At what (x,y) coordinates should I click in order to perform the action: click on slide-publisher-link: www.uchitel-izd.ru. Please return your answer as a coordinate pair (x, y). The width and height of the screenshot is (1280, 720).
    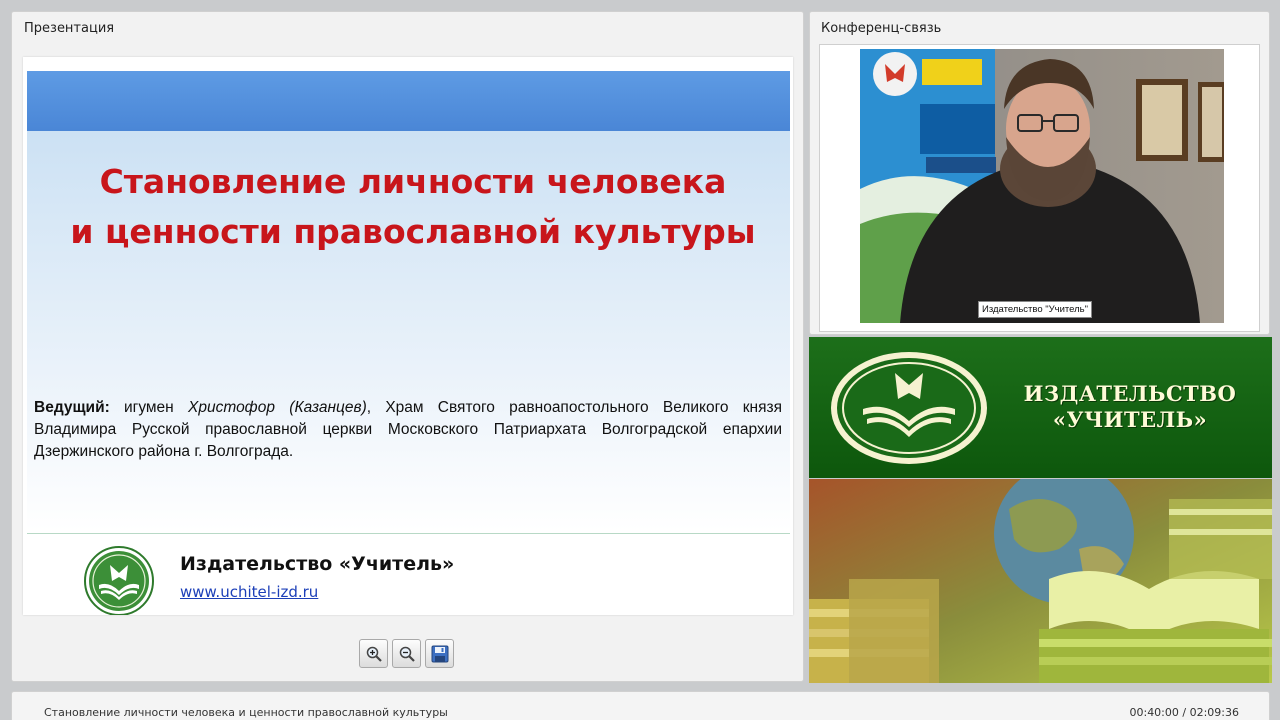
    Looking at the image, I should click on (249, 592).